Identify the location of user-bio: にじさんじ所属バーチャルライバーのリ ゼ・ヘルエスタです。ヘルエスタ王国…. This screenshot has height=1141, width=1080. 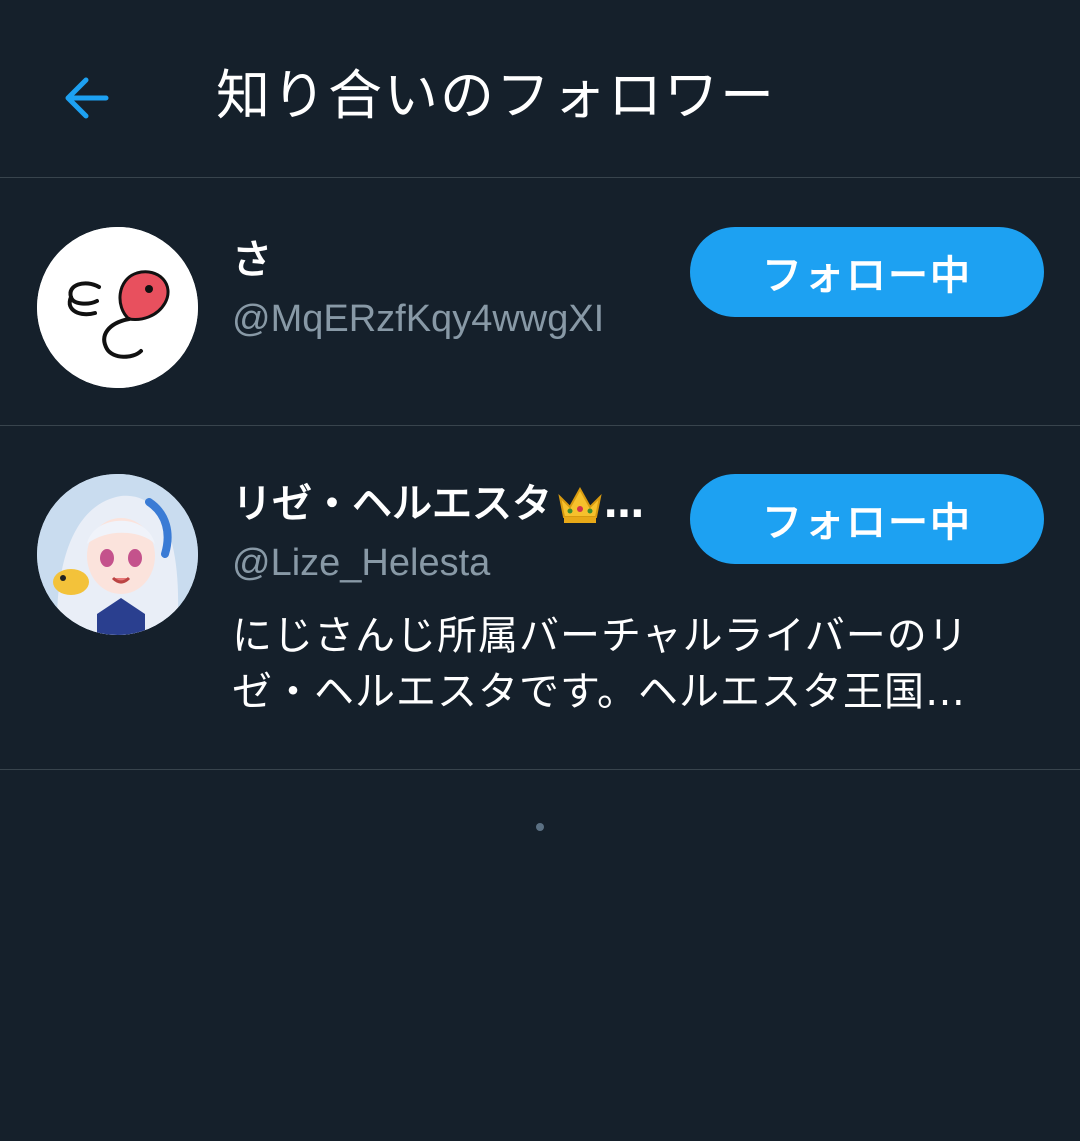
(637, 664).